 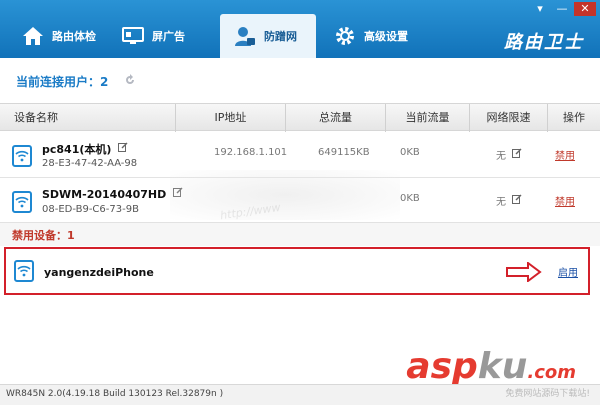 I want to click on home-icon, so click(x=33, y=36).